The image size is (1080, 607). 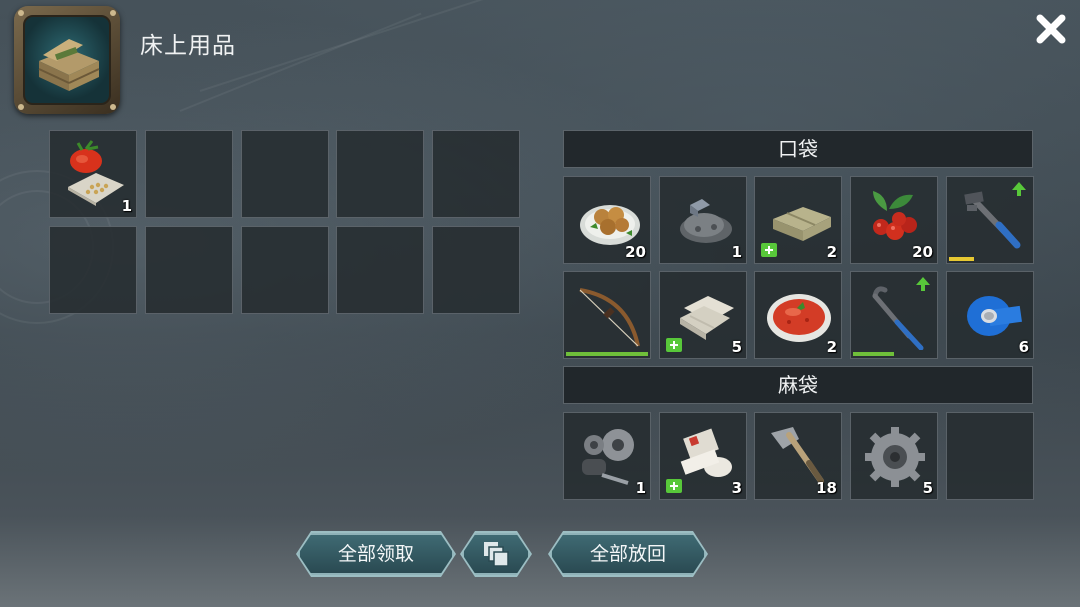 What do you see at coordinates (990, 456) in the screenshot?
I see `sack-slot` at bounding box center [990, 456].